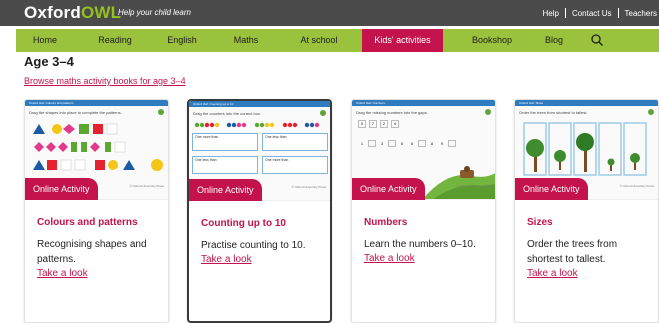 The width and height of the screenshot is (659, 323). I want to click on nav-item-at-school: At school, so click(319, 40).